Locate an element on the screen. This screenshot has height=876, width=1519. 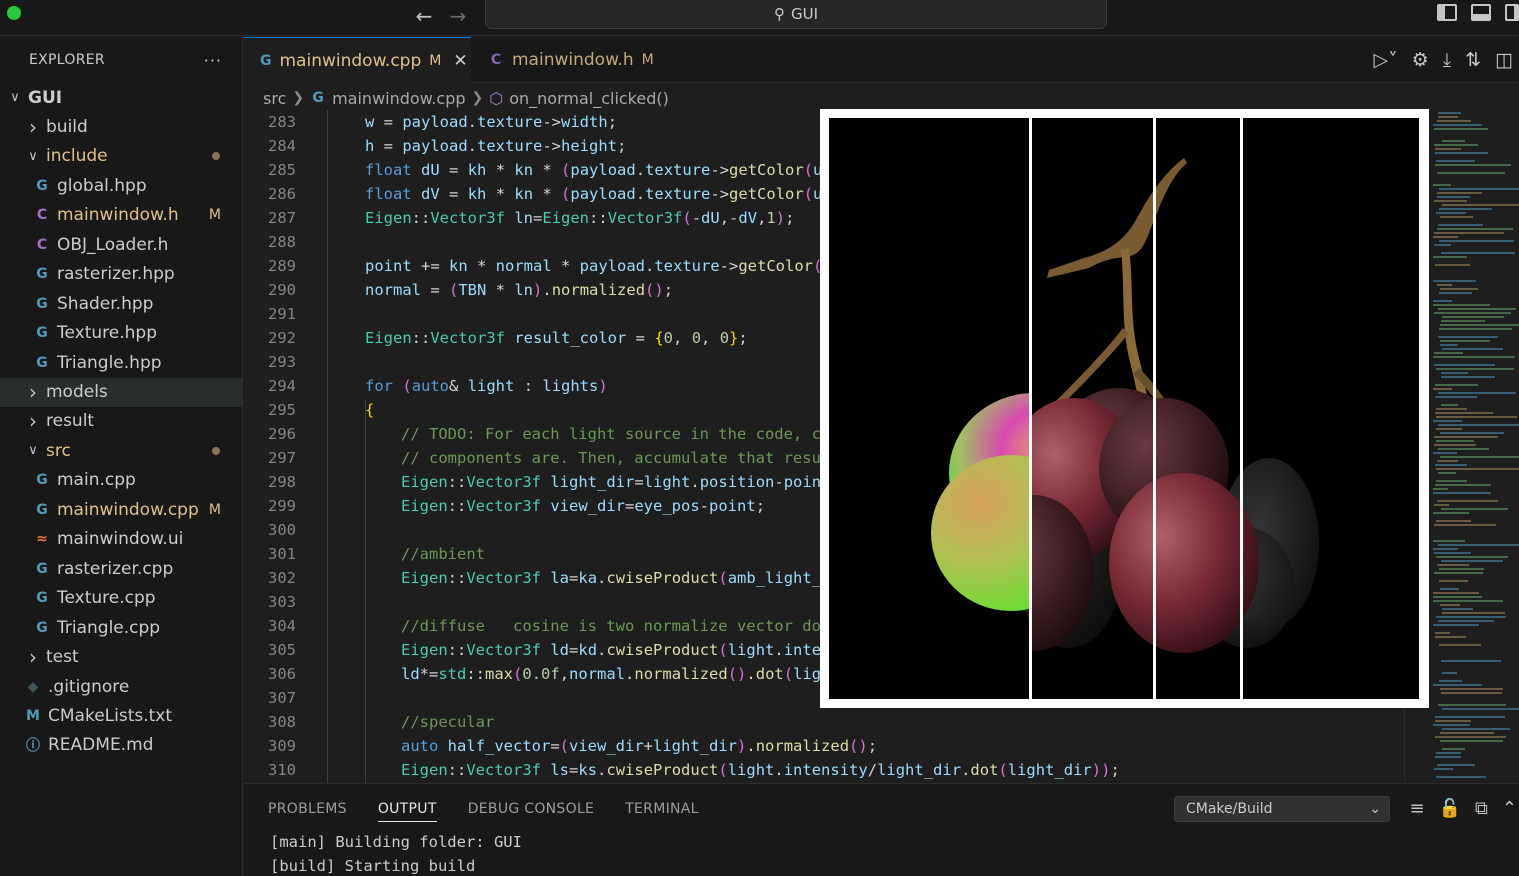
tree-item-src: ∨ src is located at coordinates (121, 450).